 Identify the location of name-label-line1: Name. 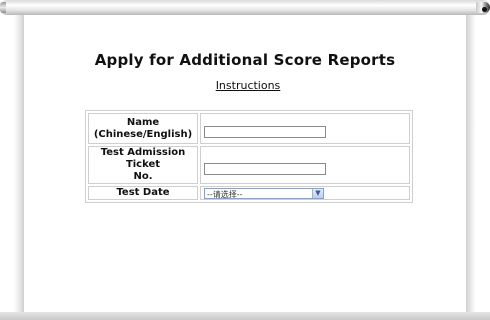
(143, 122).